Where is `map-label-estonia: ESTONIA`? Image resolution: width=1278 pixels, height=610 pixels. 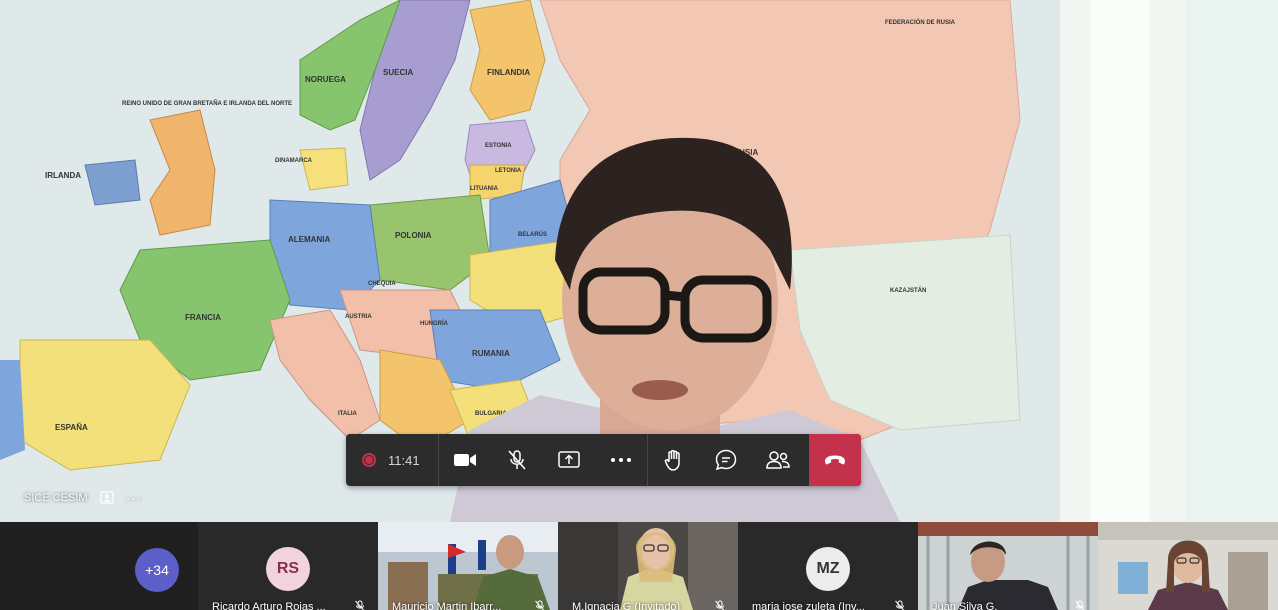 map-label-estonia: ESTONIA is located at coordinates (498, 146).